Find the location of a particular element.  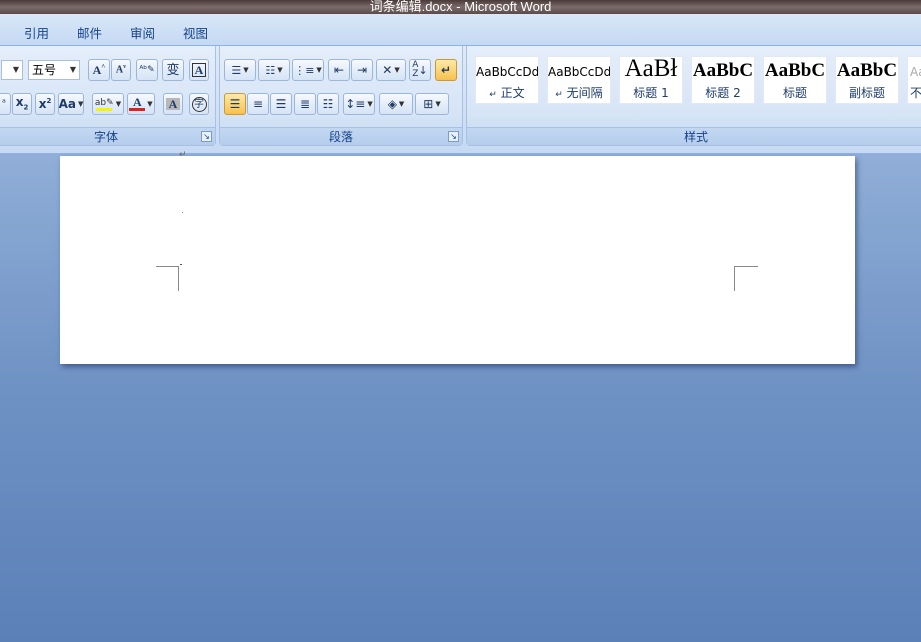

font-color-icon: A is located at coordinates (137, 103).